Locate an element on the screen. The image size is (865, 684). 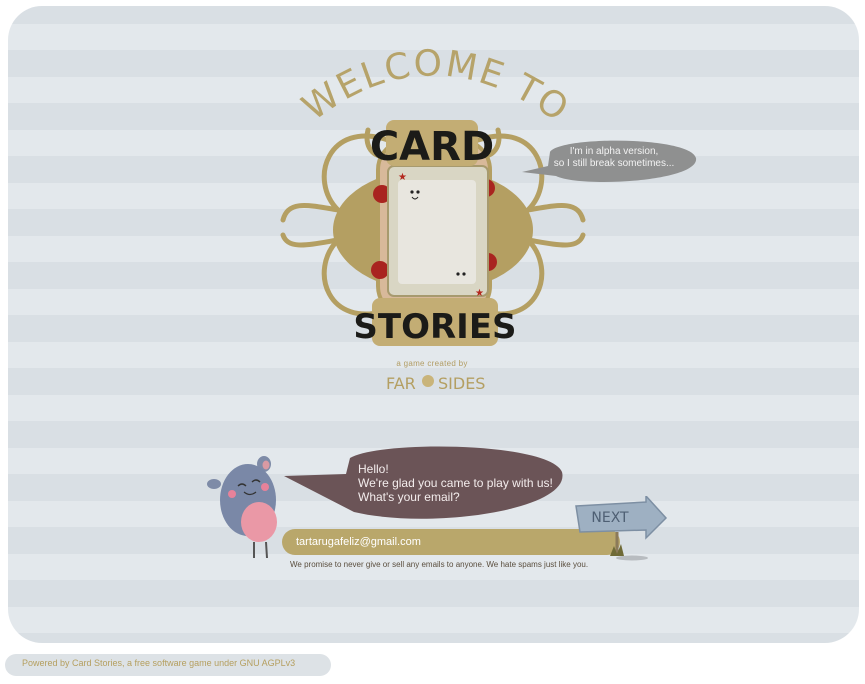
greeting-line-3: What's your email? is located at coordinates (409, 497).